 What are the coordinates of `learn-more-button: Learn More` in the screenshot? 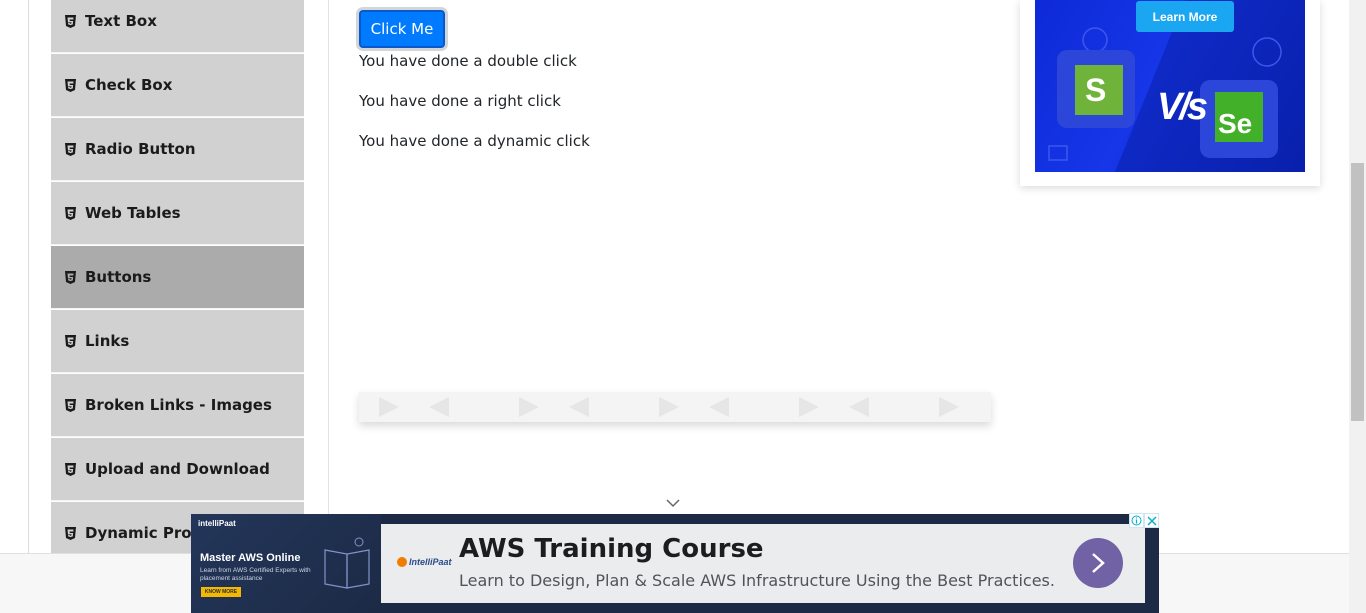 It's located at (1185, 16).